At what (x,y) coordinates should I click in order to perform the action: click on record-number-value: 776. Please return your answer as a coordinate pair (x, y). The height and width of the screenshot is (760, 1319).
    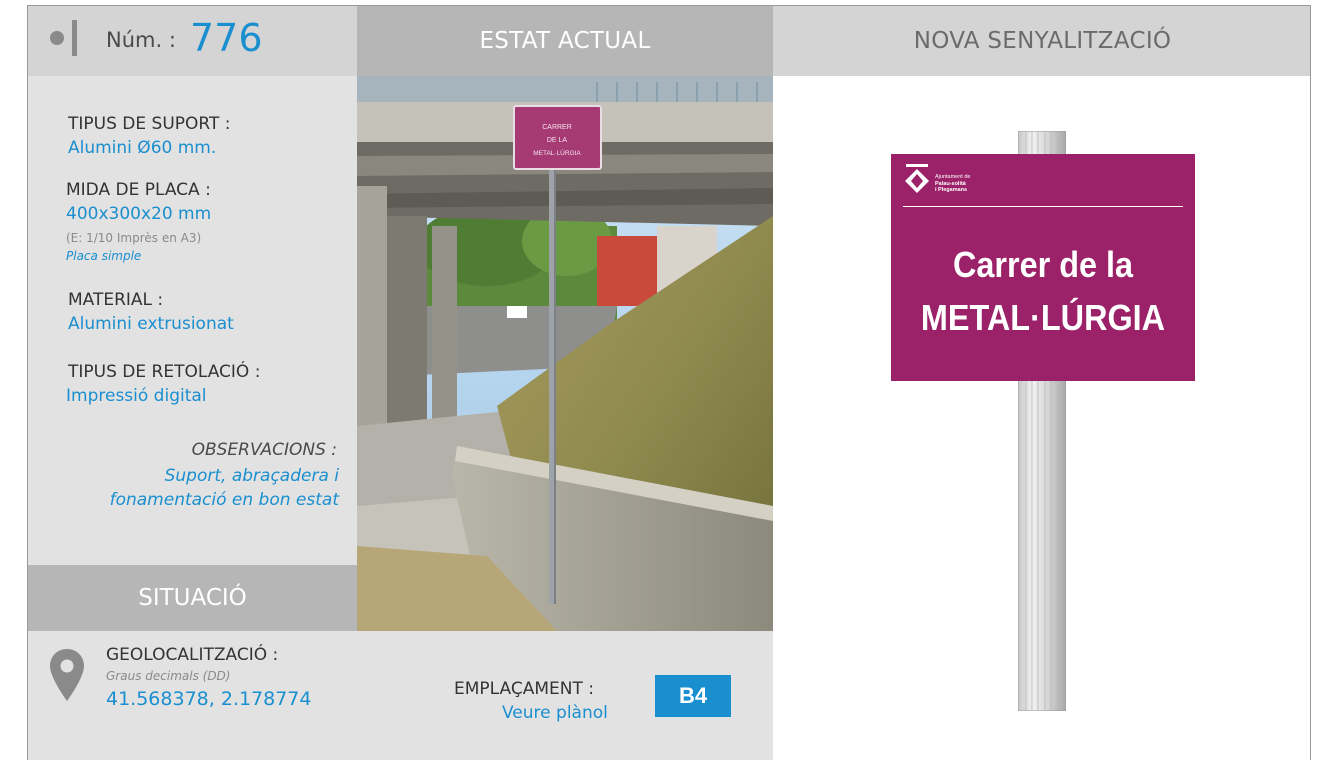
    Looking at the image, I should click on (226, 38).